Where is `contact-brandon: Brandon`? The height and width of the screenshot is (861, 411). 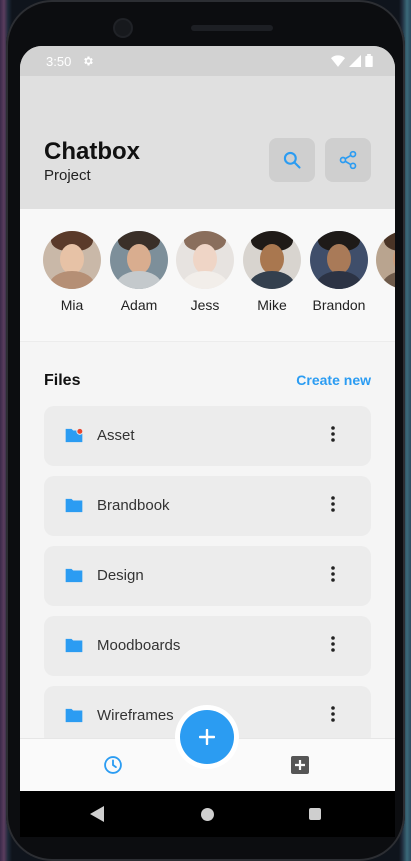 contact-brandon: Brandon is located at coordinates (339, 272).